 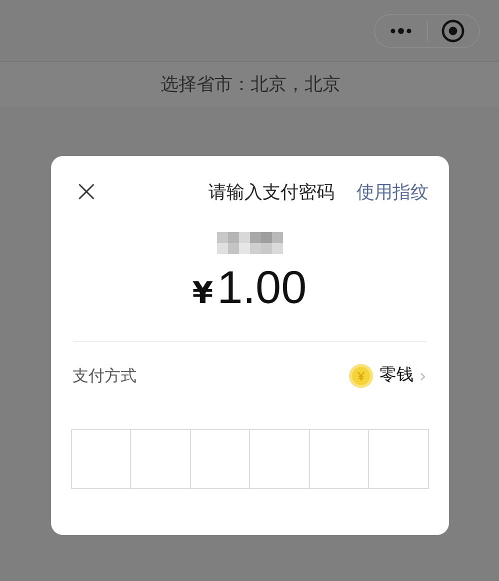 I want to click on coin-icon, so click(x=361, y=376).